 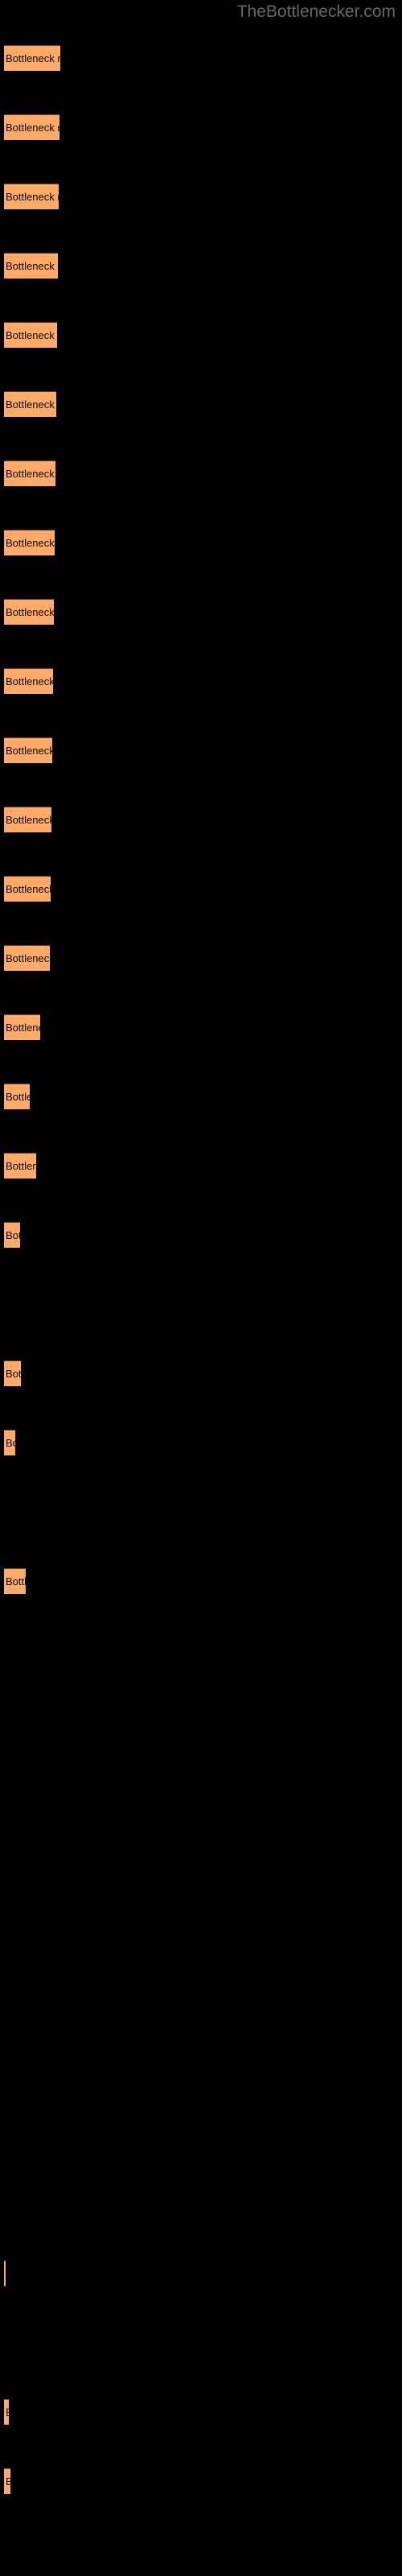 What do you see at coordinates (316, 11) in the screenshot?
I see `site-watermark: TheBottlenecker.com` at bounding box center [316, 11].